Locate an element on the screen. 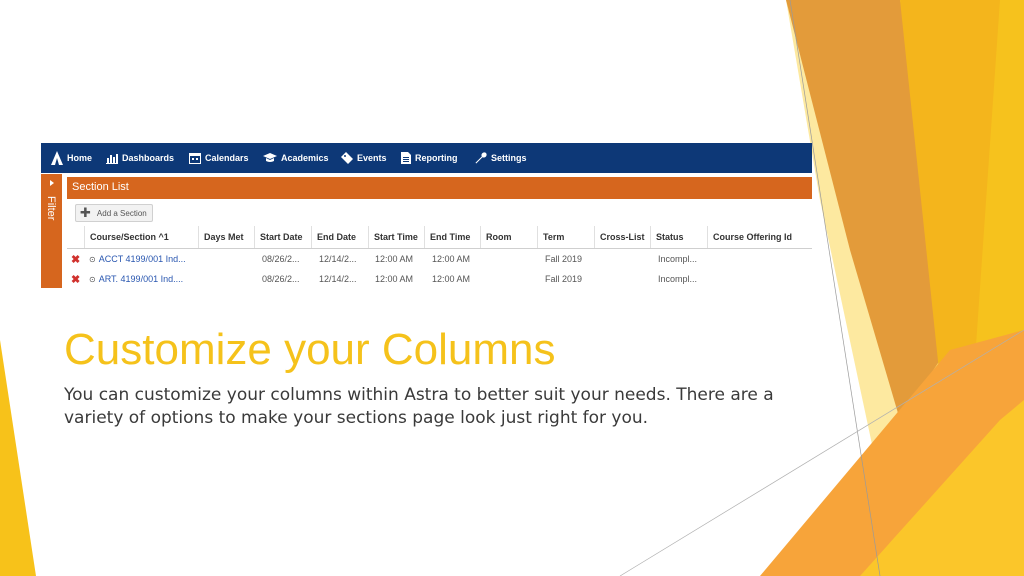 The image size is (1024, 576). filter-panel-toggle: Filter is located at coordinates (51, 231).